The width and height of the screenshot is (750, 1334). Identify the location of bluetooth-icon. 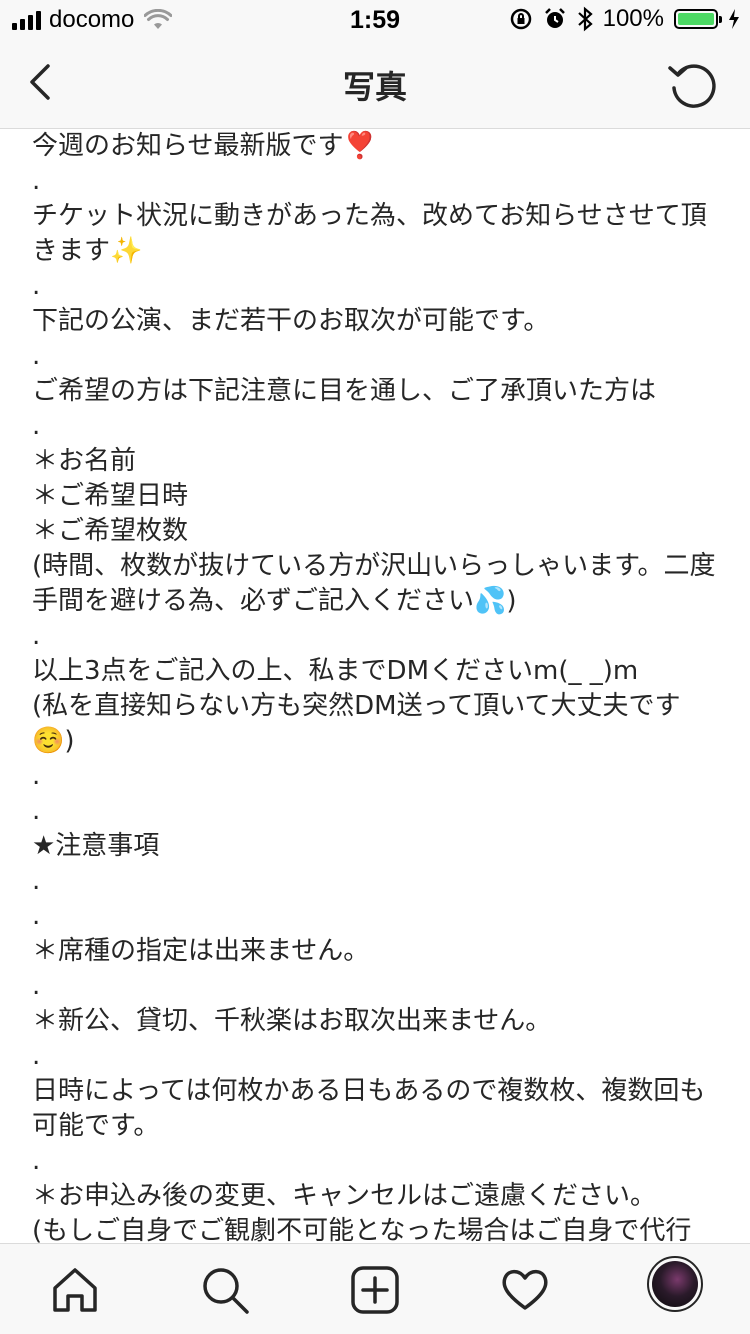
(585, 19).